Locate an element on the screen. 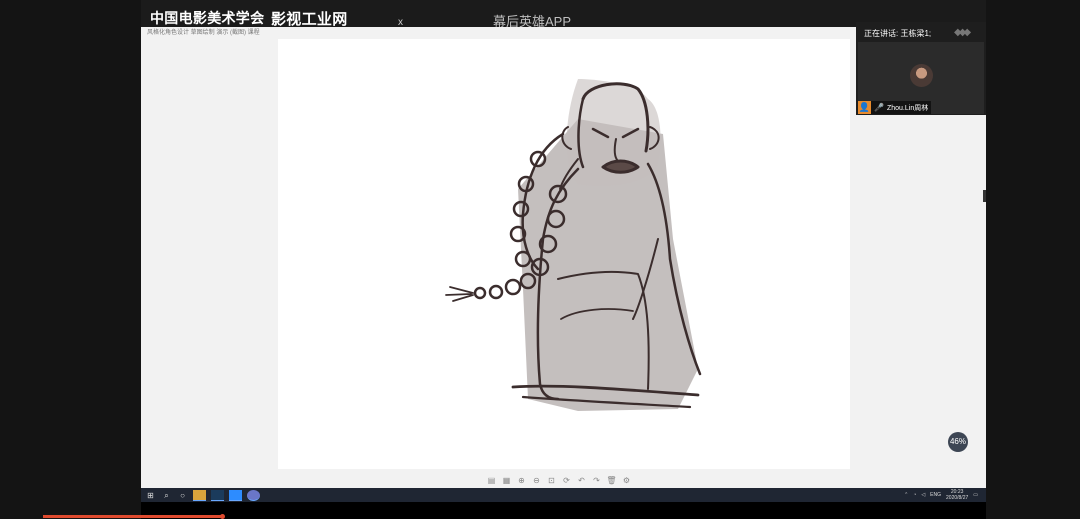 This screenshot has height=519, width=1080. avatar is located at coordinates (921, 75).